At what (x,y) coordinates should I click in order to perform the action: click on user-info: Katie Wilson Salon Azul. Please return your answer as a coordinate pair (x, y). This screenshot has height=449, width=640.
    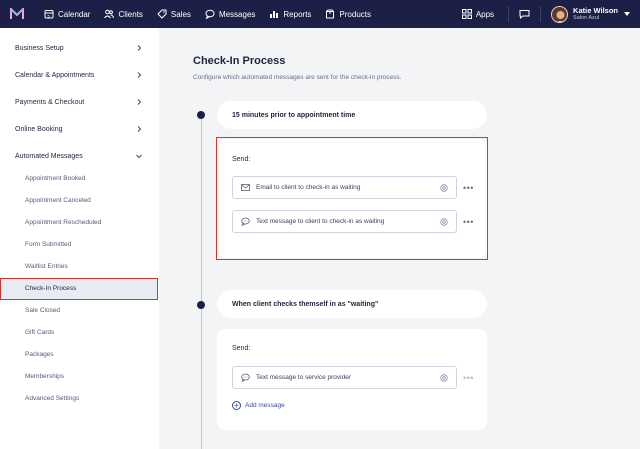
    Looking at the image, I should click on (595, 13).